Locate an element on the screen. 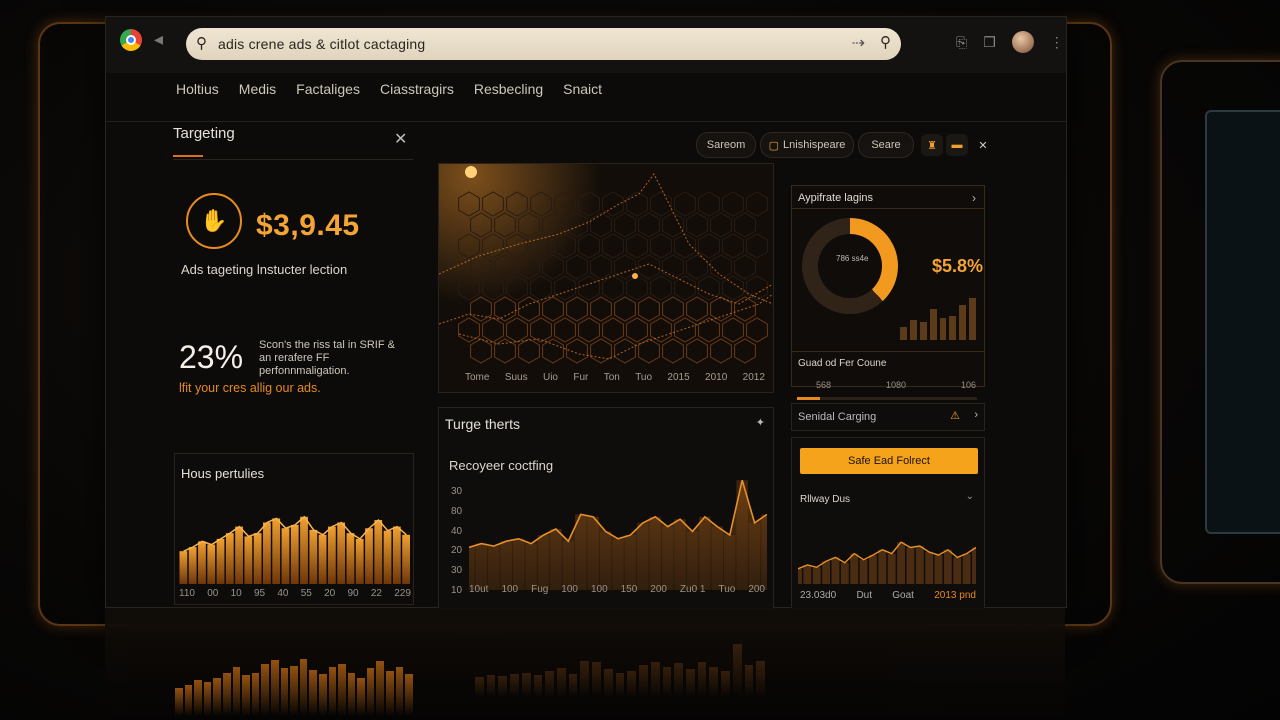  filter-pill: ▢ Lnishispeare is located at coordinates (807, 145).